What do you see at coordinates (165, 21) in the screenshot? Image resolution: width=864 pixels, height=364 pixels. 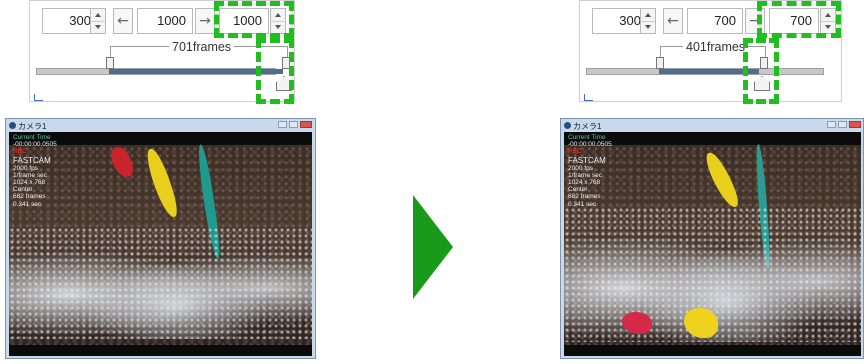 I see `end-frame-input: 1000` at bounding box center [165, 21].